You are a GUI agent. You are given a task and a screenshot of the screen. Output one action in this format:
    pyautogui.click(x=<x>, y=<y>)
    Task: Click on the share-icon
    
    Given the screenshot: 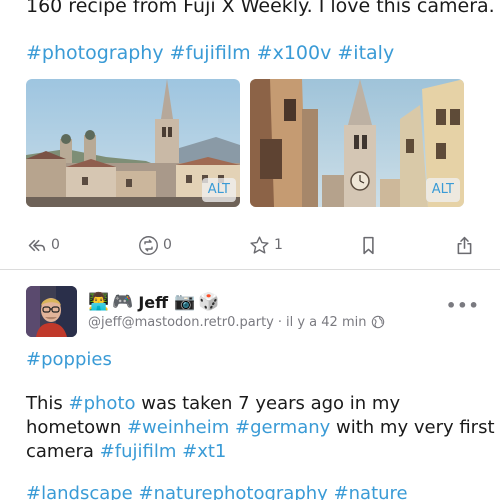 What is the action you would take?
    pyautogui.click(x=464, y=245)
    